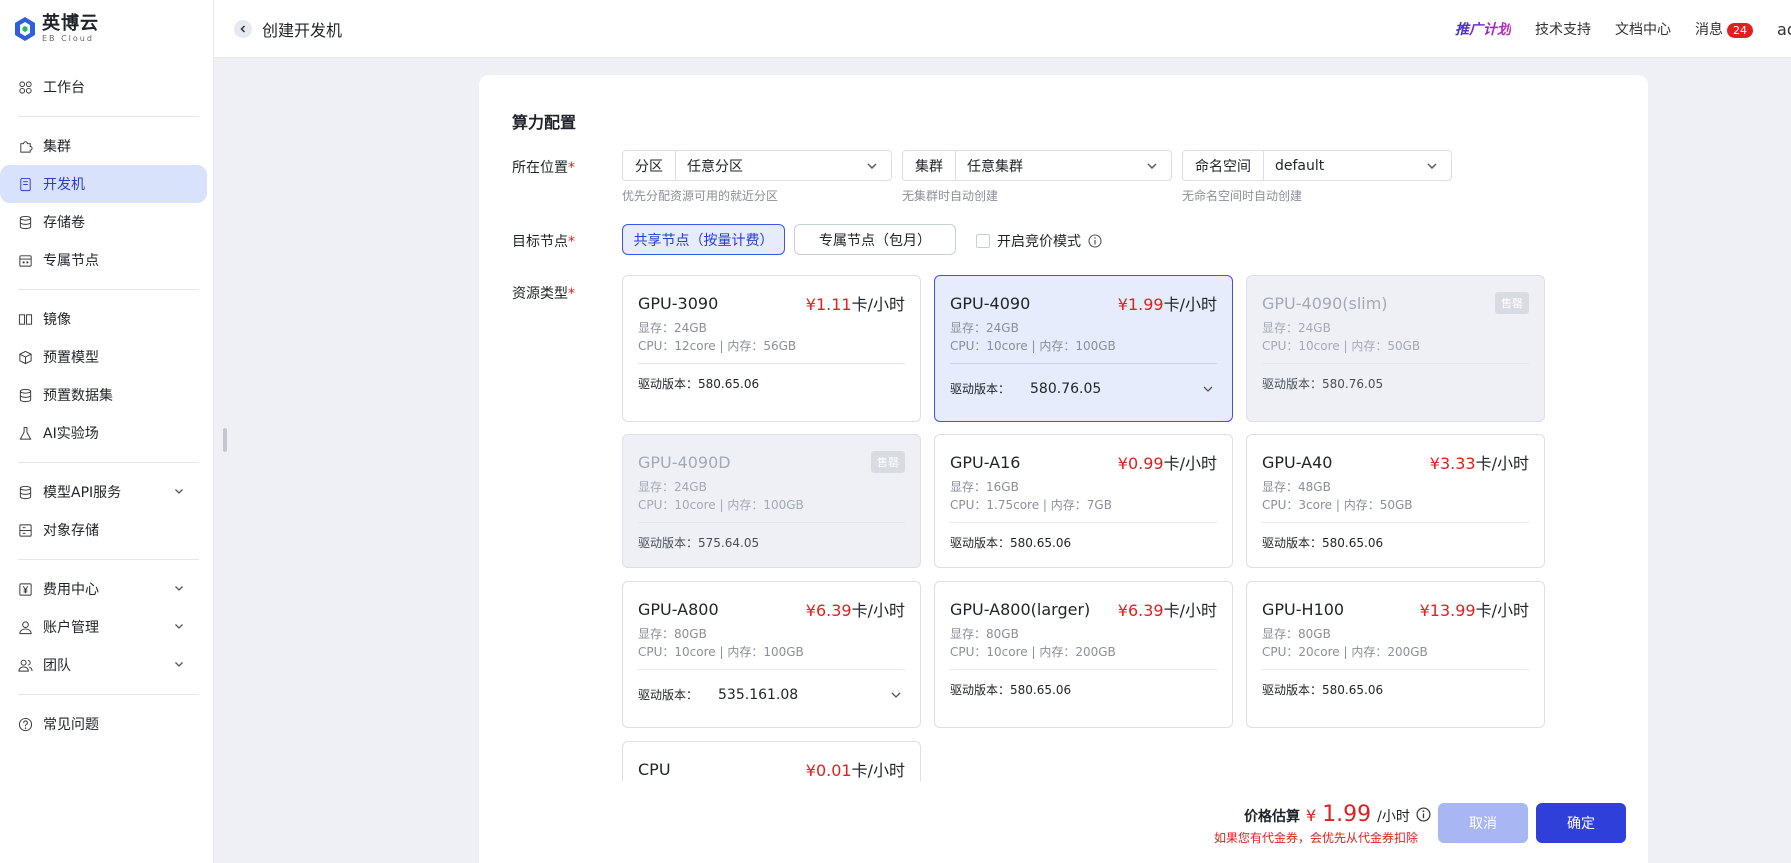  Describe the element at coordinates (1563, 29) in the screenshot. I see `support-link: 技术支持` at that location.